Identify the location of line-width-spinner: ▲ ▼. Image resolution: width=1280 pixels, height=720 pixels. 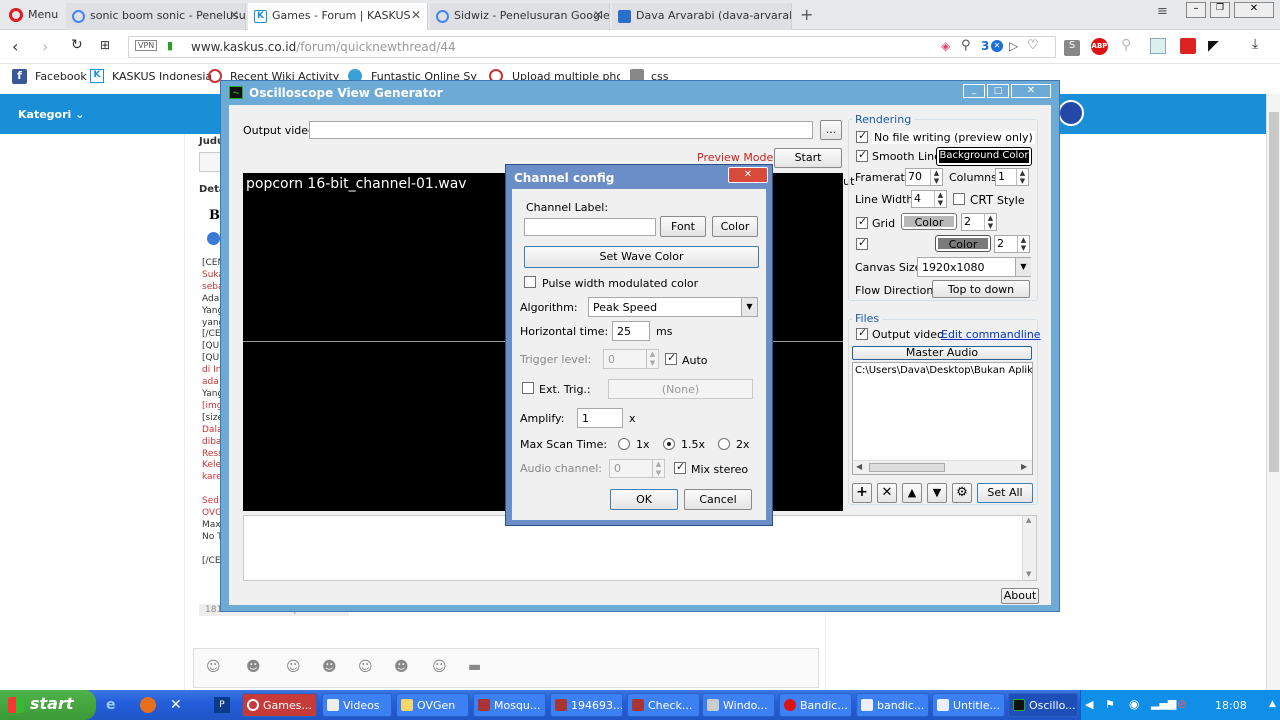
(940, 199).